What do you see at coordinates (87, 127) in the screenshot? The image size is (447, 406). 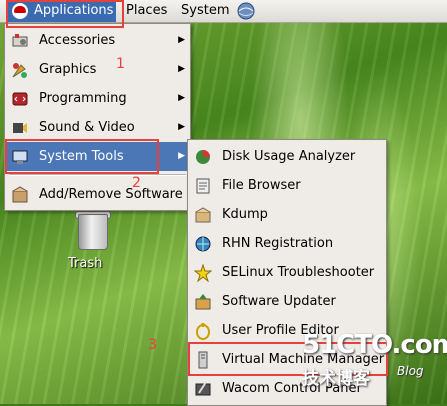 I see `menu-item-label: Sound & Video` at bounding box center [87, 127].